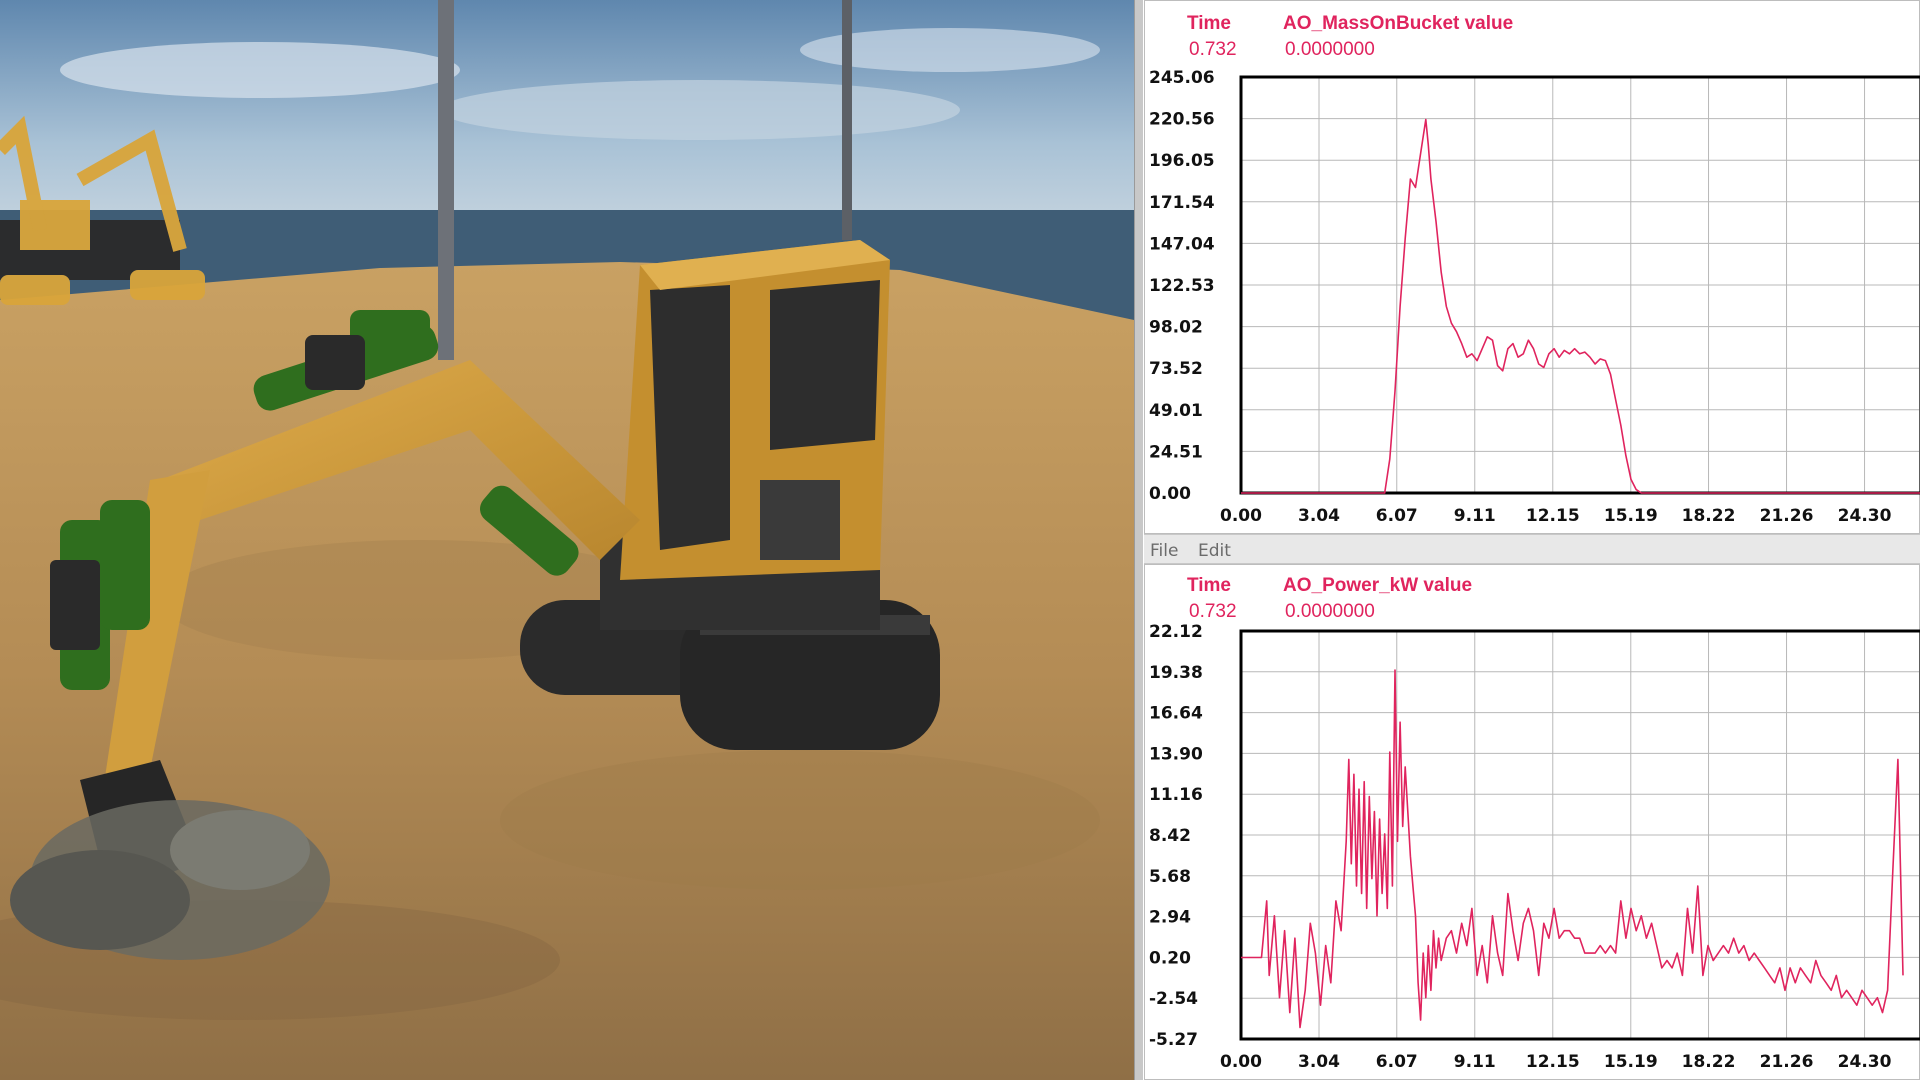 This screenshot has height=1080, width=1920. Describe the element at coordinates (1176, 411) in the screenshot. I see `y-tick-label: 49.01` at that location.